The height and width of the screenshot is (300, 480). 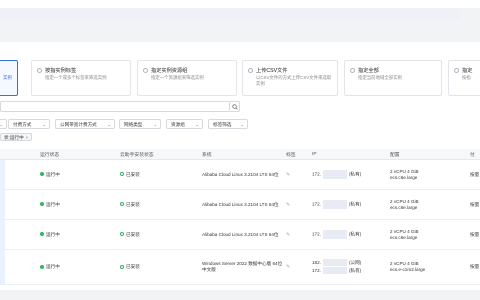 I want to click on header-tags: 标签, so click(x=299, y=154).